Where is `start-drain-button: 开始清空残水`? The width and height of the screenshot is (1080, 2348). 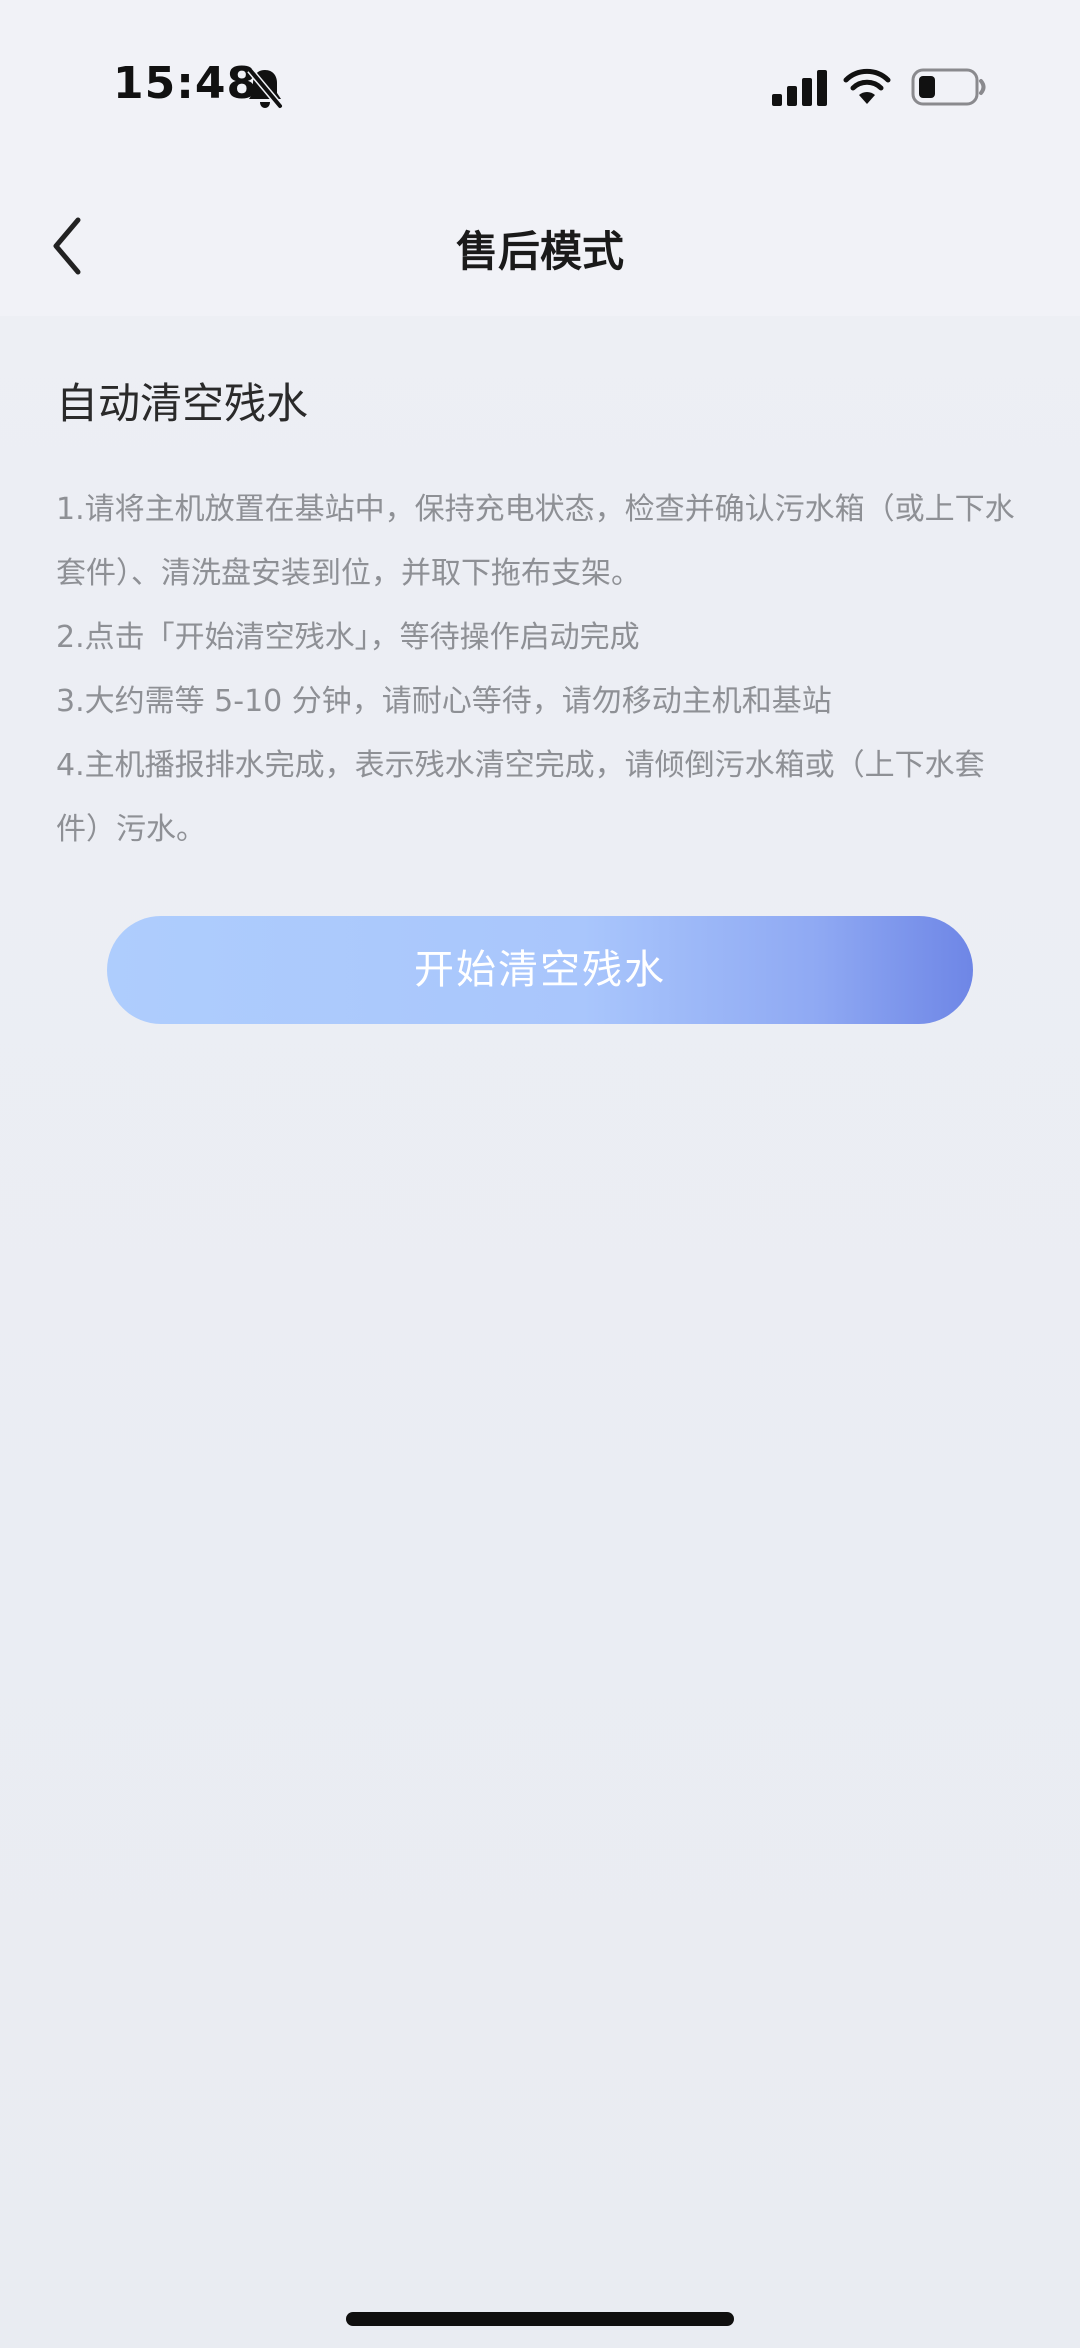
start-drain-button: 开始清空残水 is located at coordinates (540, 970).